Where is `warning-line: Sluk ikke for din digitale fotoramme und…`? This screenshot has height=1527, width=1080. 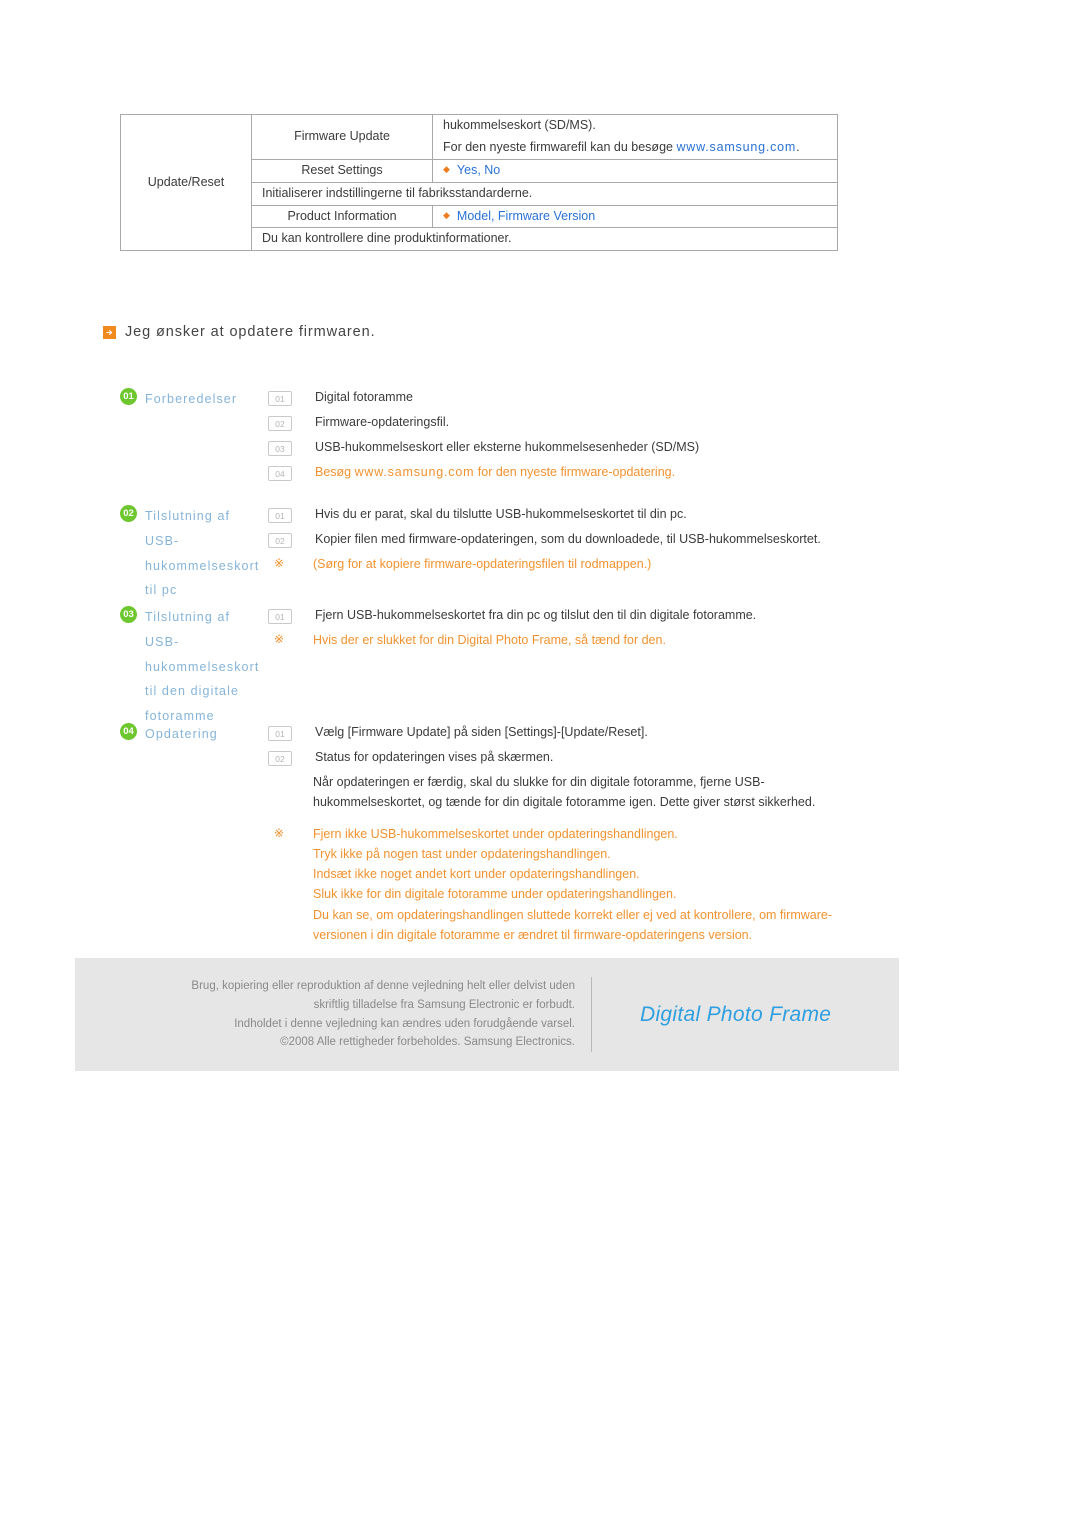
warning-line: Sluk ikke for din digitale fotoramme und… is located at coordinates (495, 894).